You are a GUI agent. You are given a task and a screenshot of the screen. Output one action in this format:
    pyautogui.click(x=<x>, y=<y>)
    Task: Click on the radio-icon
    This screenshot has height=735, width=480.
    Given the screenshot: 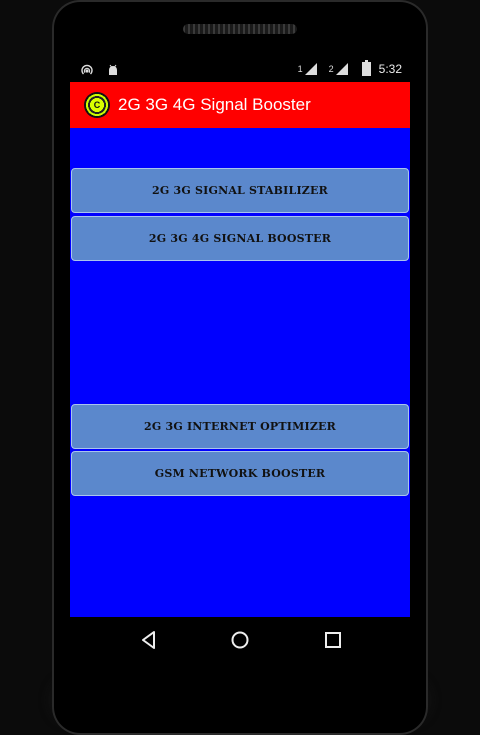 What is the action you would take?
    pyautogui.click(x=87, y=69)
    